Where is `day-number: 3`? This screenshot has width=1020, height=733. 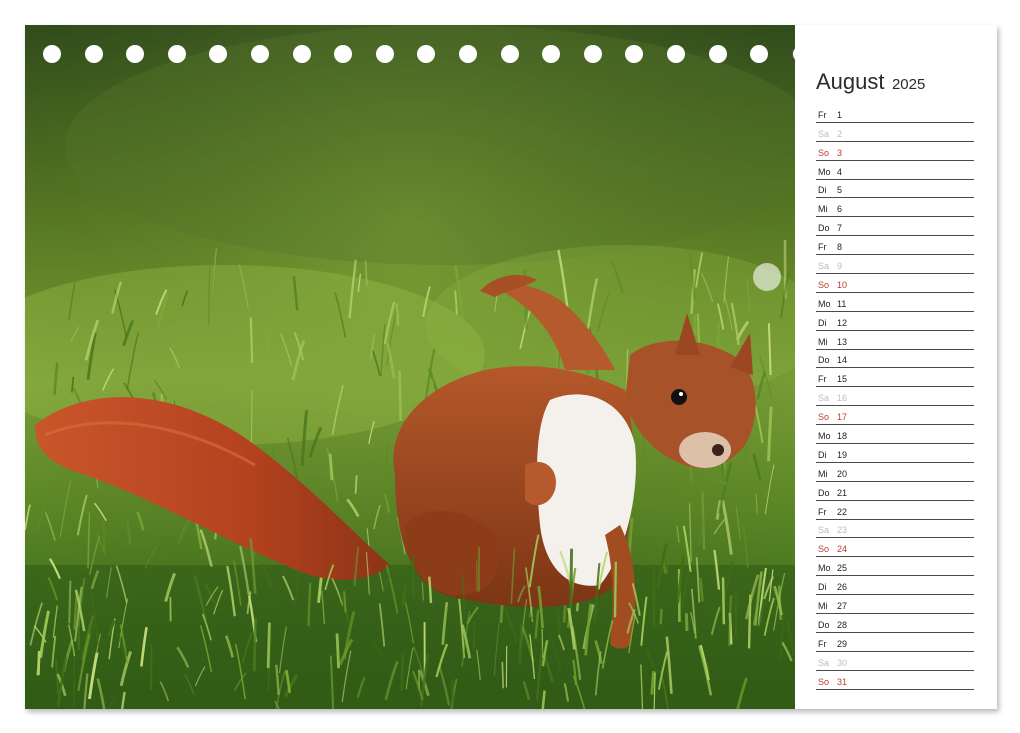 day-number: 3 is located at coordinates (840, 152).